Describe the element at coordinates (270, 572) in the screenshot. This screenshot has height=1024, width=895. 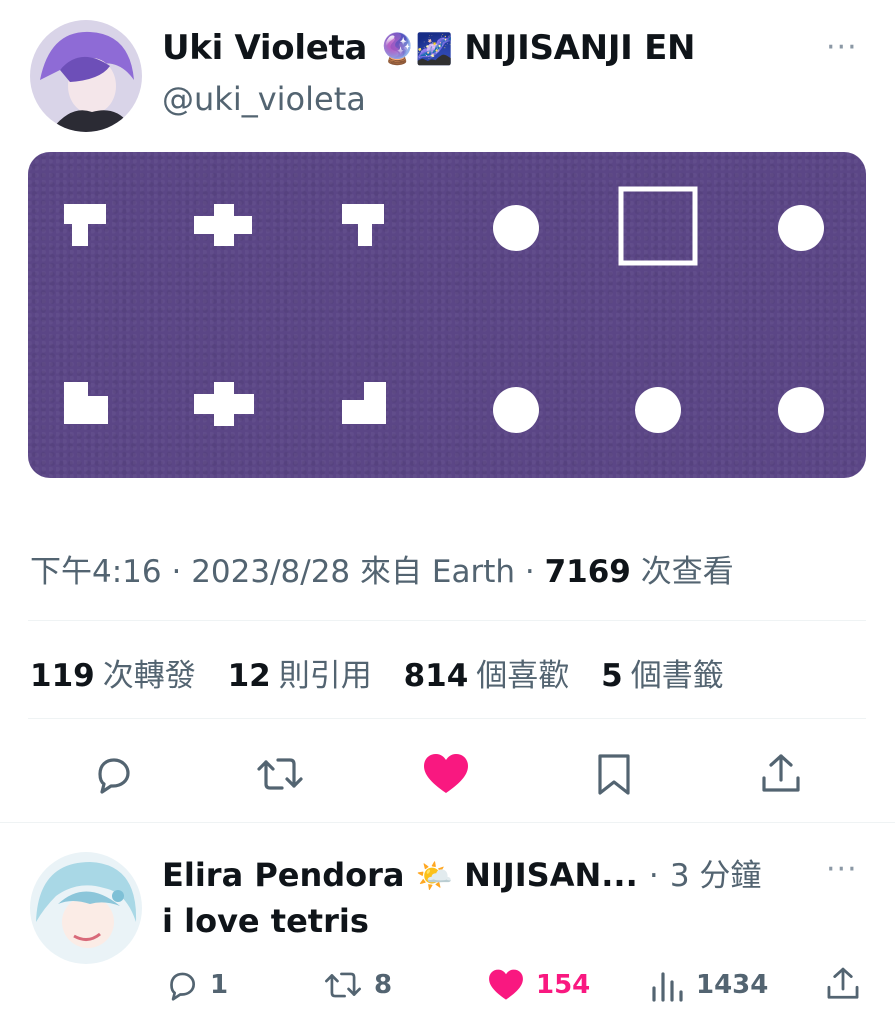
I see `tweet-date: 2023/8/28` at that location.